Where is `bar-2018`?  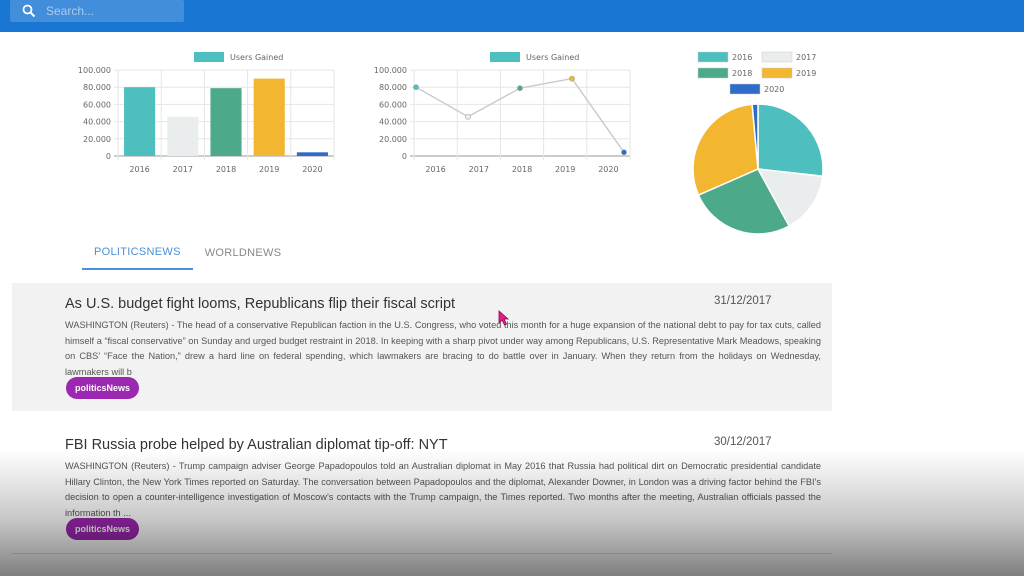
bar-2018 is located at coordinates (226, 122).